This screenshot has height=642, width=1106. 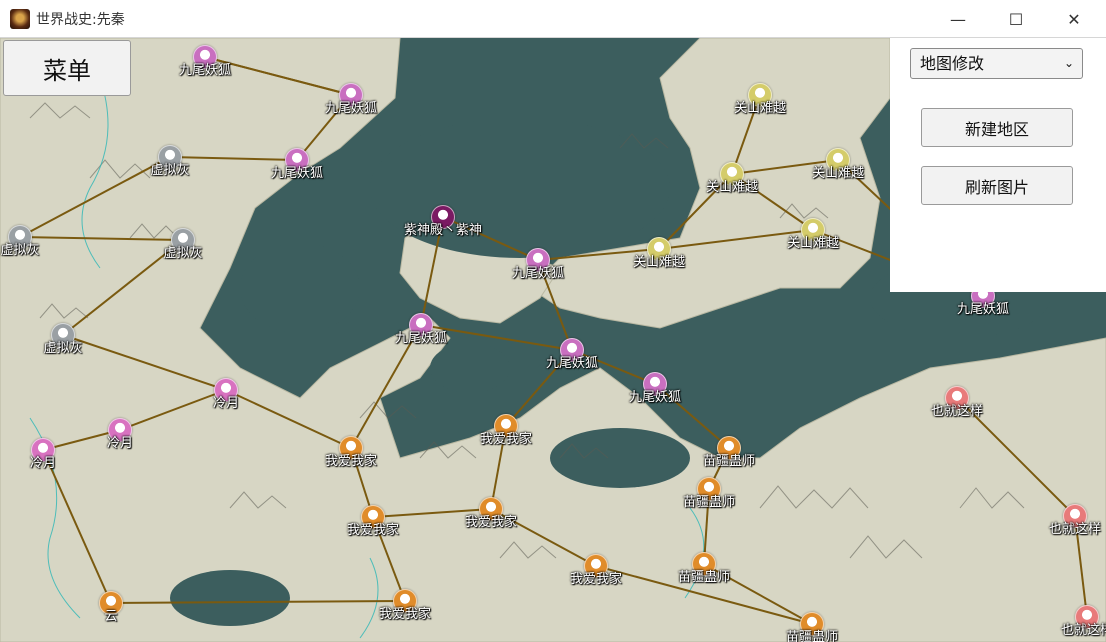 What do you see at coordinates (997, 185) in the screenshot?
I see `refresh-image-button: 刷新图片` at bounding box center [997, 185].